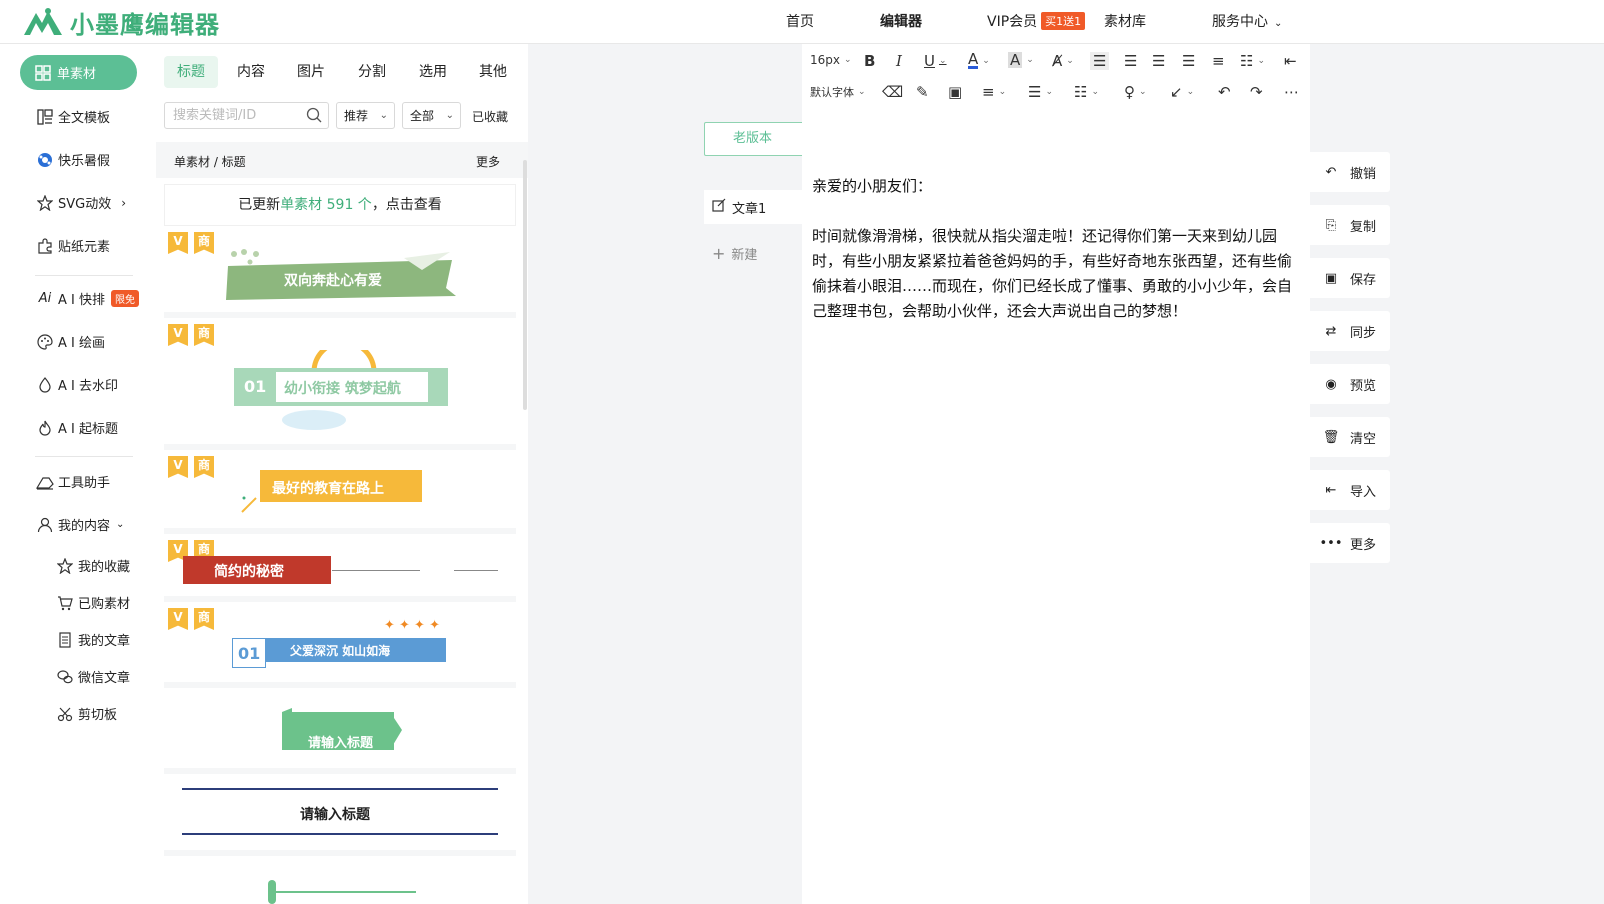  Describe the element at coordinates (365, 115) in the screenshot. I see `sort-dropdown: 推荐 ⌄` at that location.